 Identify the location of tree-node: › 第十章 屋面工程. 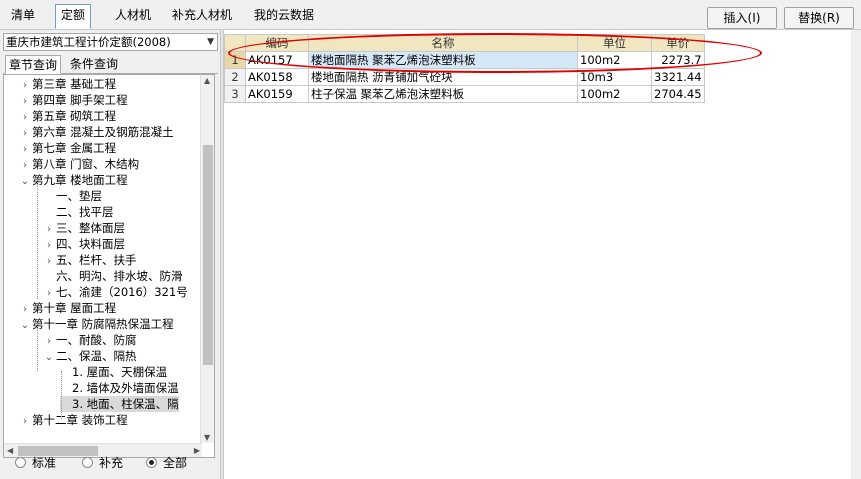
(68, 308).